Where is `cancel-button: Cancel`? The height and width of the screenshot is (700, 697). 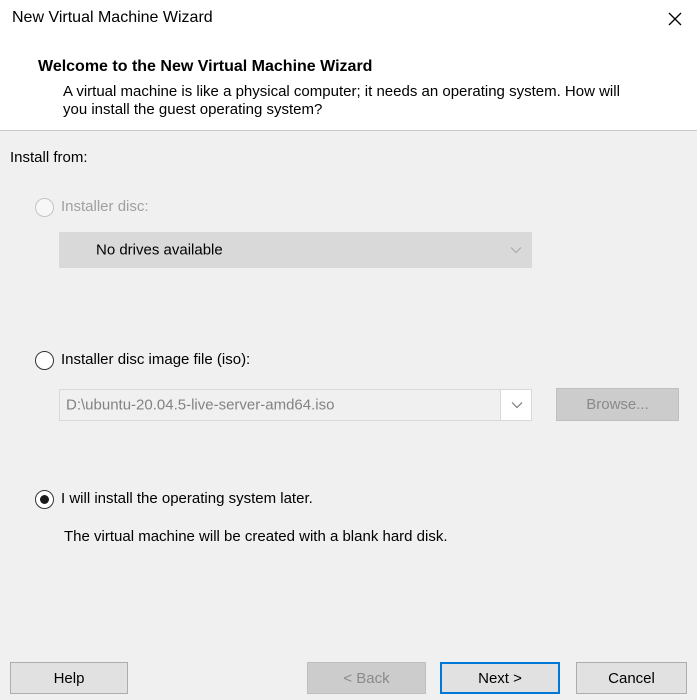 cancel-button: Cancel is located at coordinates (631, 678).